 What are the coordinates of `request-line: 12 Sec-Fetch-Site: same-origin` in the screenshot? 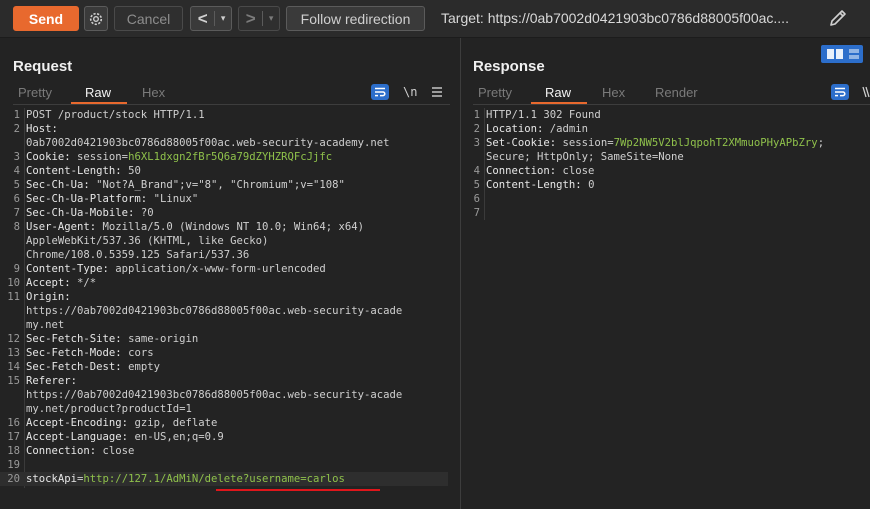 It's located at (224, 339).